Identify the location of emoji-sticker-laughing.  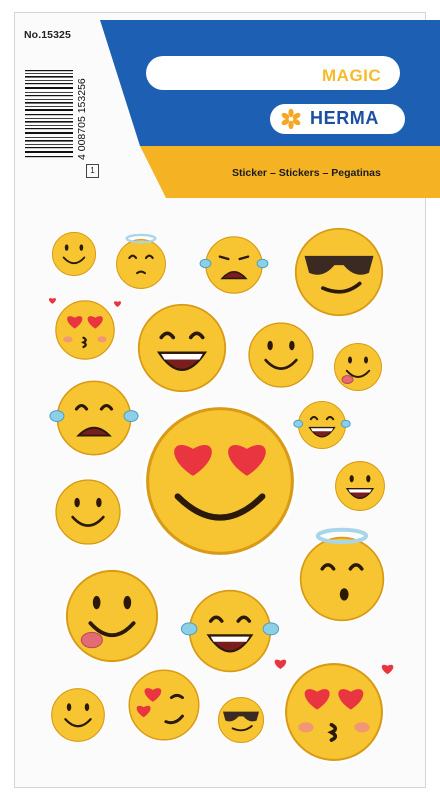
(182, 348).